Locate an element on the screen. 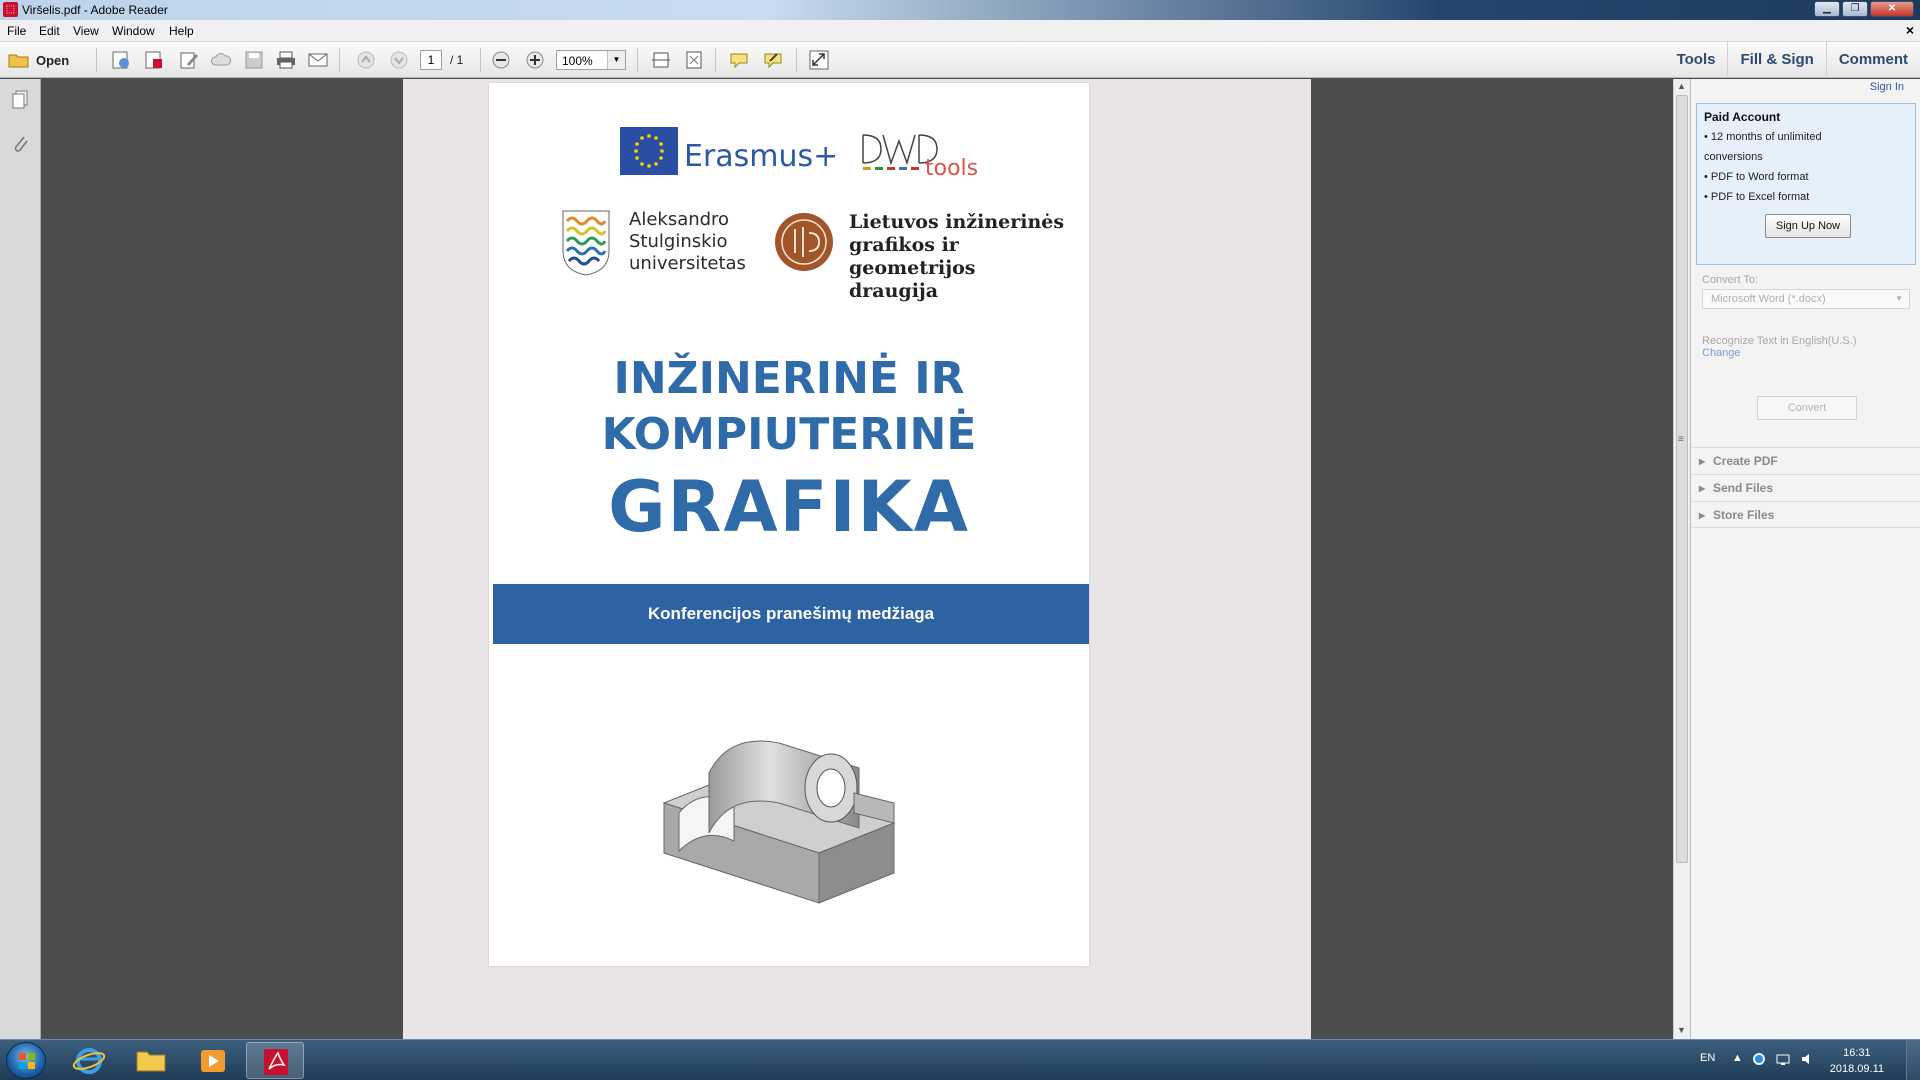 Image resolution: width=1920 pixels, height=1080 pixels. email-icon is located at coordinates (318, 60).